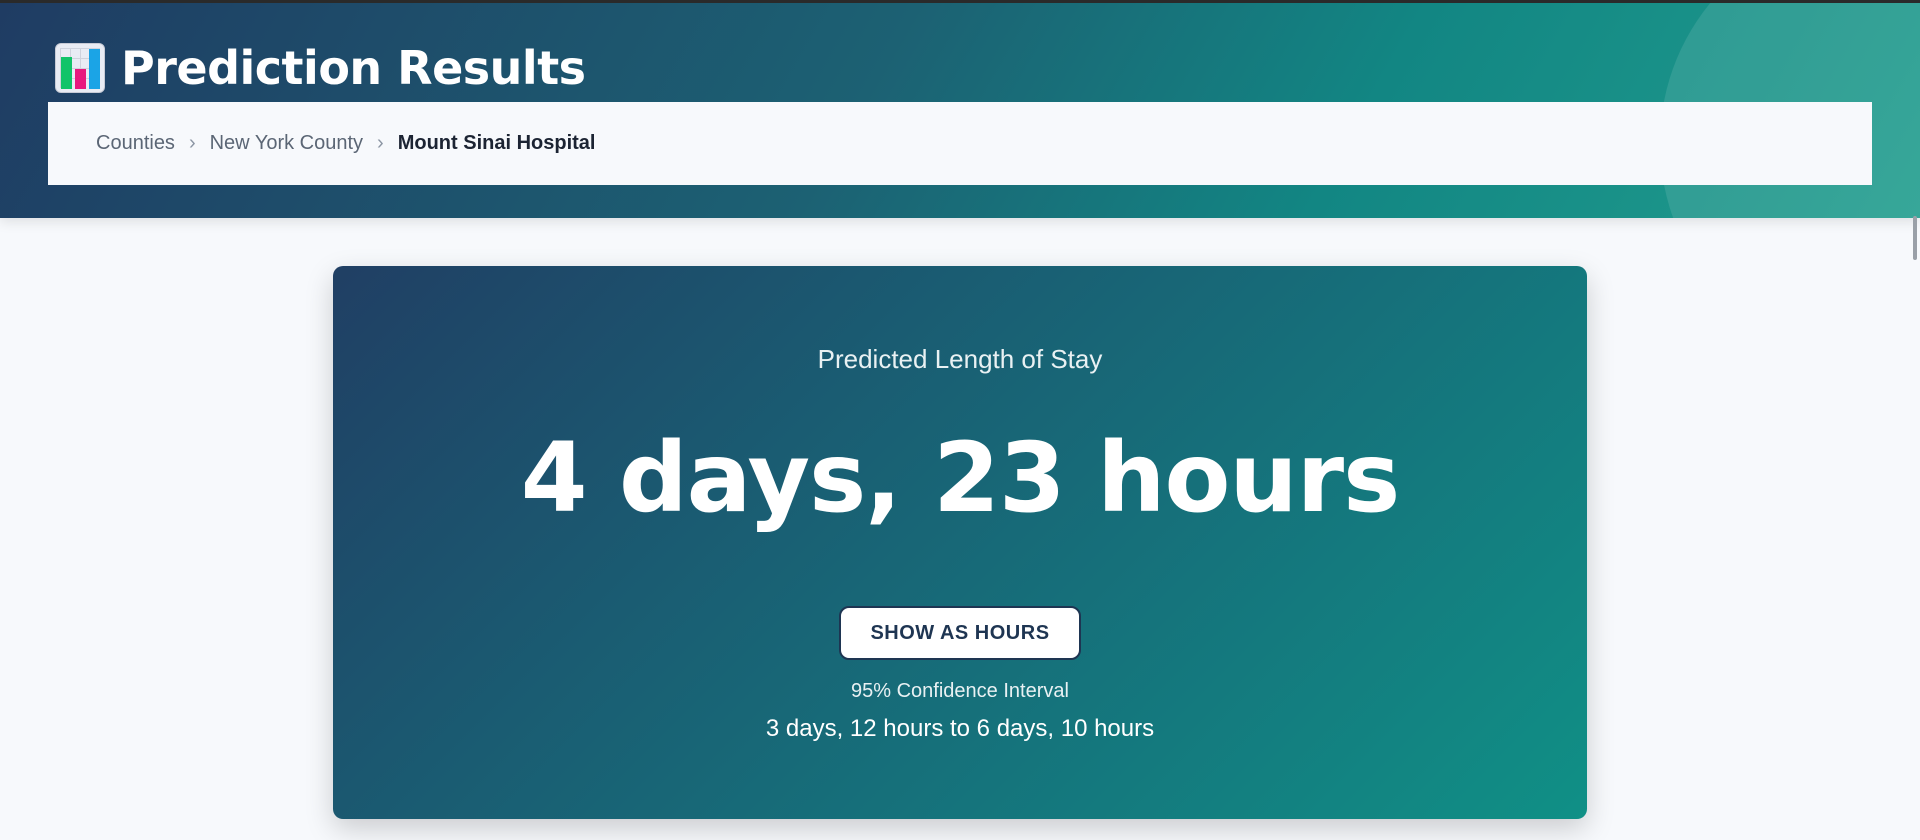 This screenshot has height=840, width=1920. I want to click on prediction-label: Predicted Length of Stay, so click(960, 359).